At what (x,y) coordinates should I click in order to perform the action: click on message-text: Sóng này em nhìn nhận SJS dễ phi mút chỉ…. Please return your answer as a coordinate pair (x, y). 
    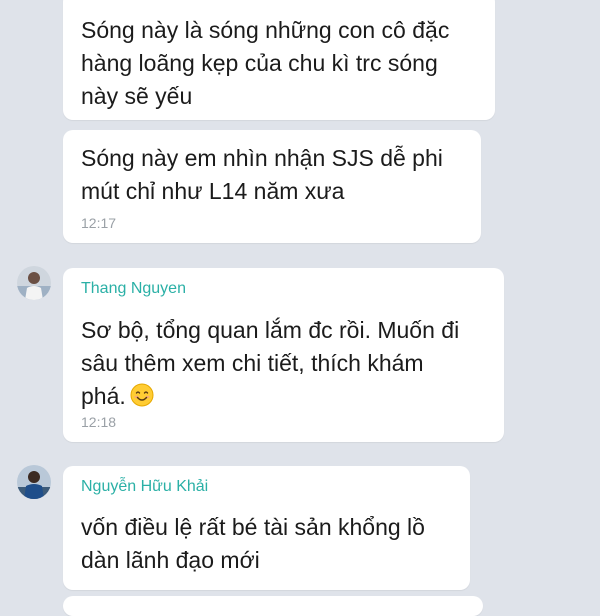
    Looking at the image, I should click on (262, 174).